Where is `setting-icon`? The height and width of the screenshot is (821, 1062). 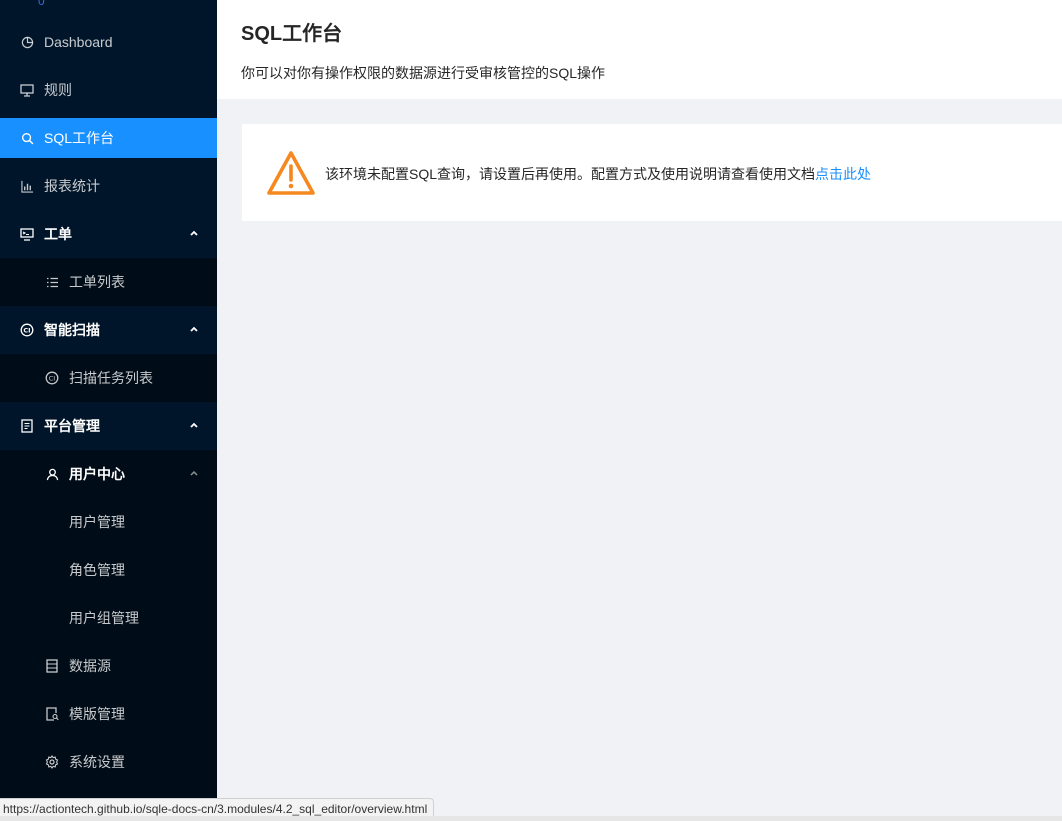 setting-icon is located at coordinates (52, 762).